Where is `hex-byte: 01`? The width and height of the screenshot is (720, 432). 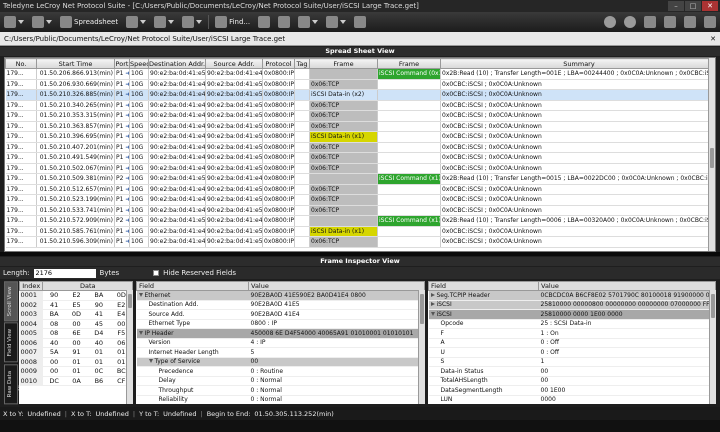
hex-byte: 01 is located at coordinates (76, 371).